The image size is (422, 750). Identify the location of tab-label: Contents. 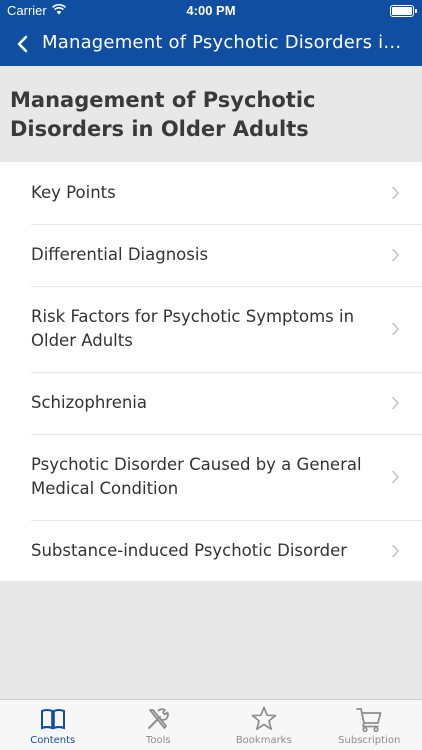
(53, 740).